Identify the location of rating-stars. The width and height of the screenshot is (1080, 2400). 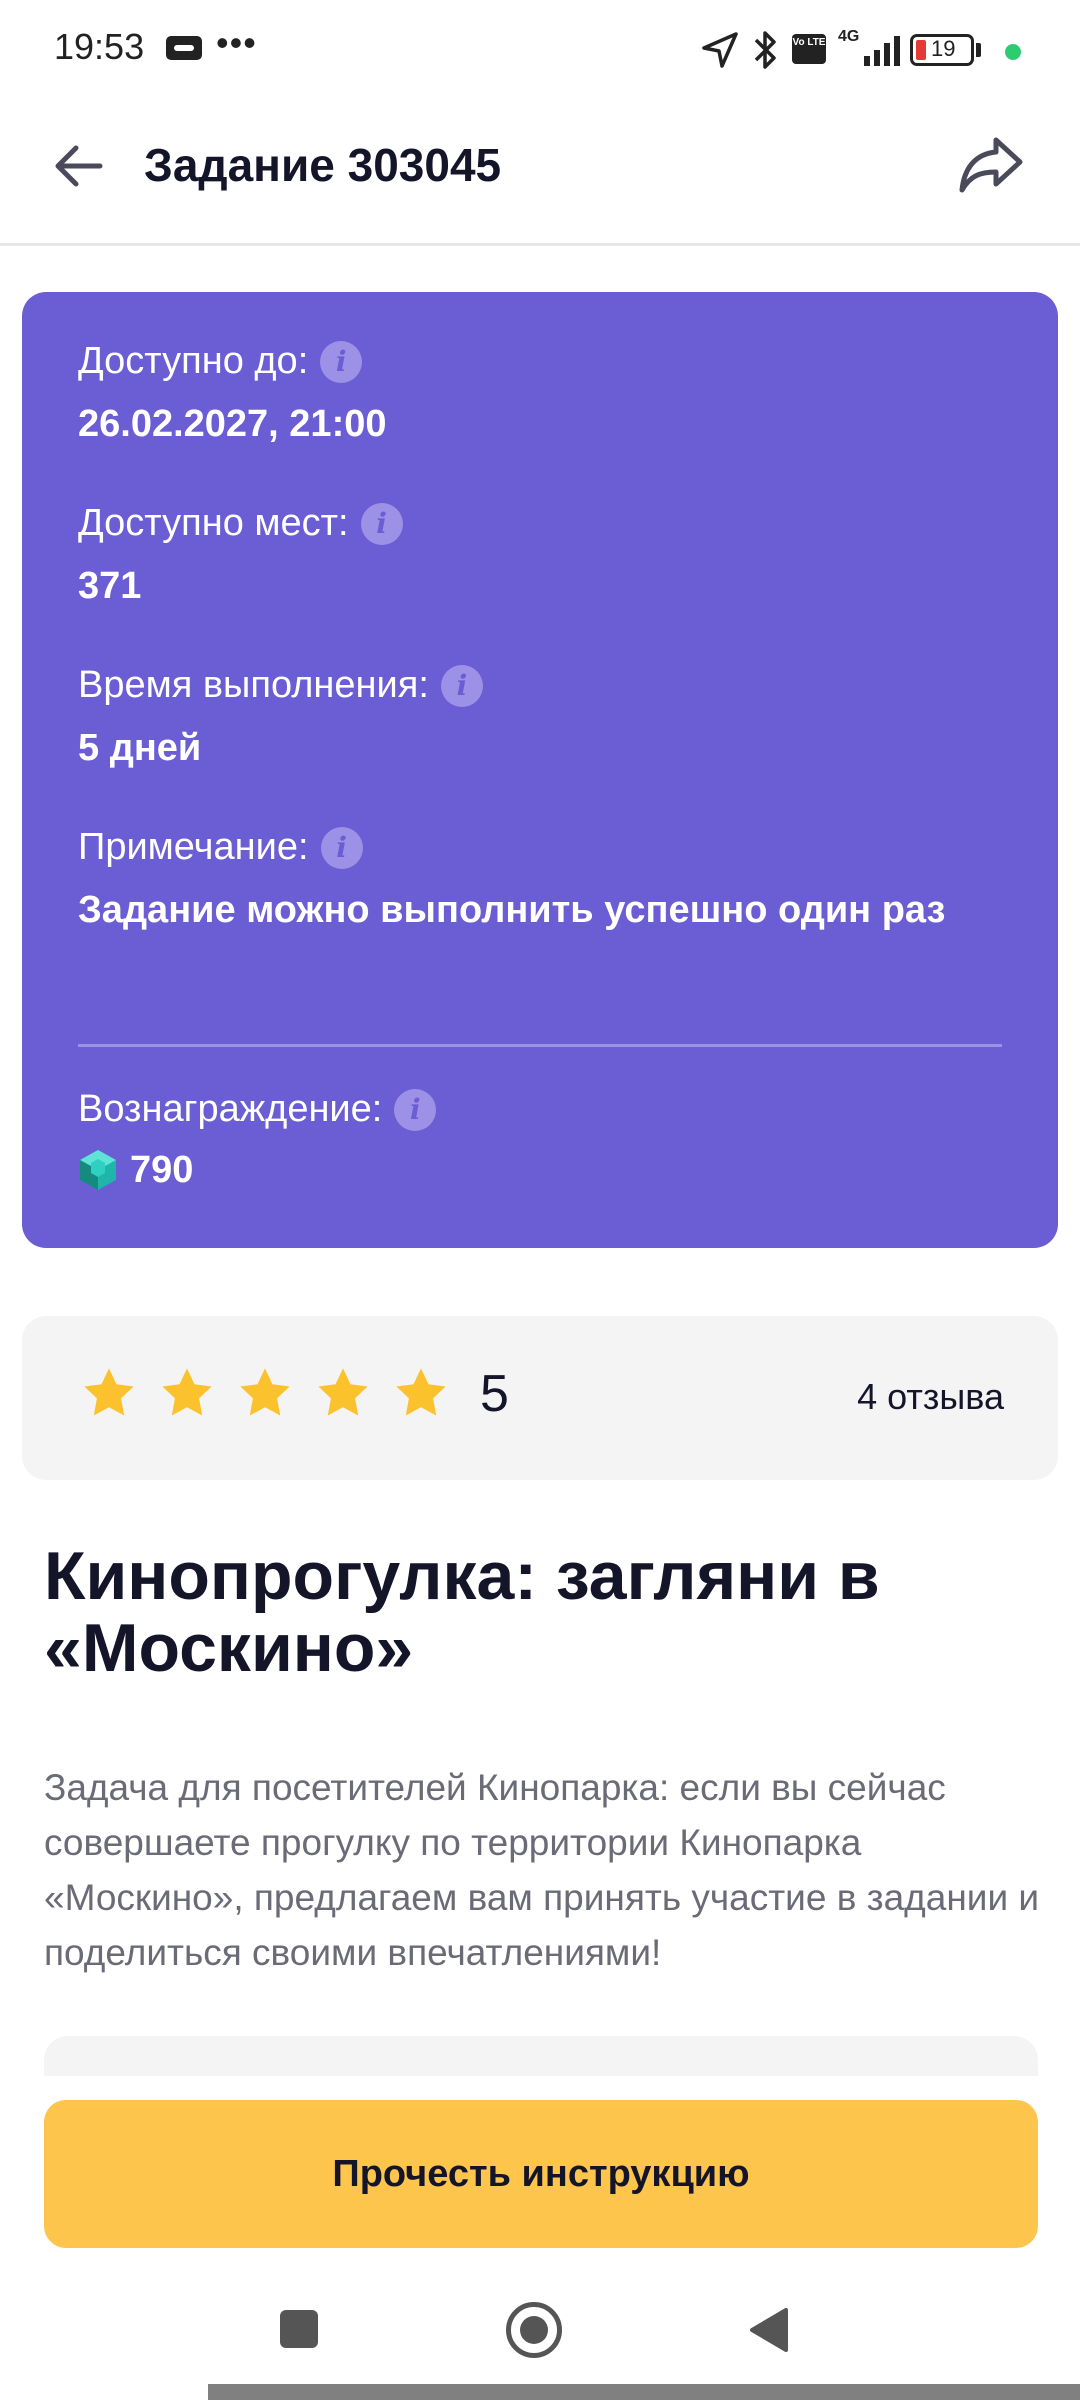
(275, 1393).